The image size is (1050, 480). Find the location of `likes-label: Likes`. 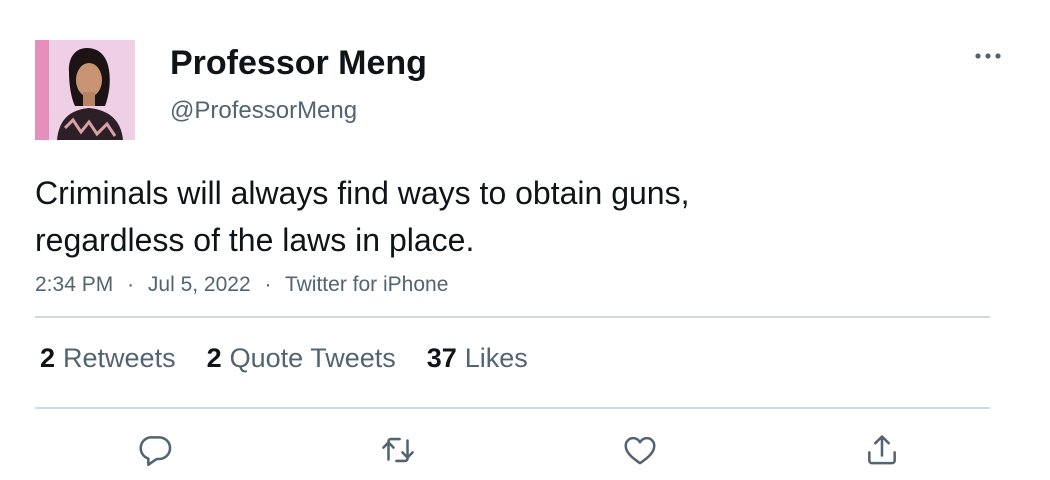

likes-label: Likes is located at coordinates (496, 358).